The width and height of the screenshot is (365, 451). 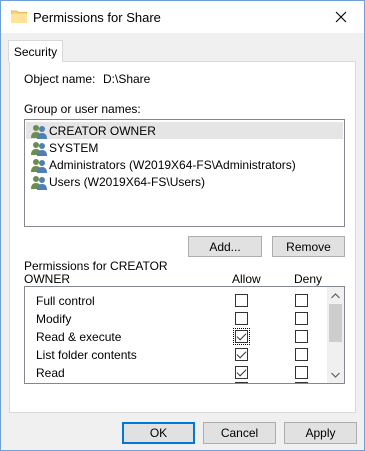 What do you see at coordinates (301, 336) in the screenshot?
I see `deny-read-execute-checkbox` at bounding box center [301, 336].